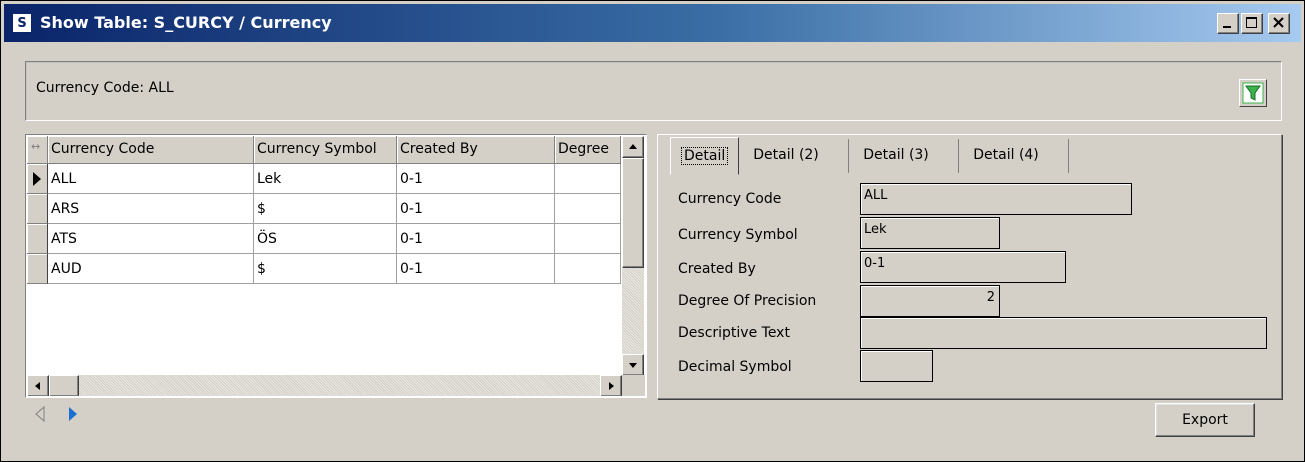  What do you see at coordinates (1205, 420) in the screenshot?
I see `export-button: Export` at bounding box center [1205, 420].